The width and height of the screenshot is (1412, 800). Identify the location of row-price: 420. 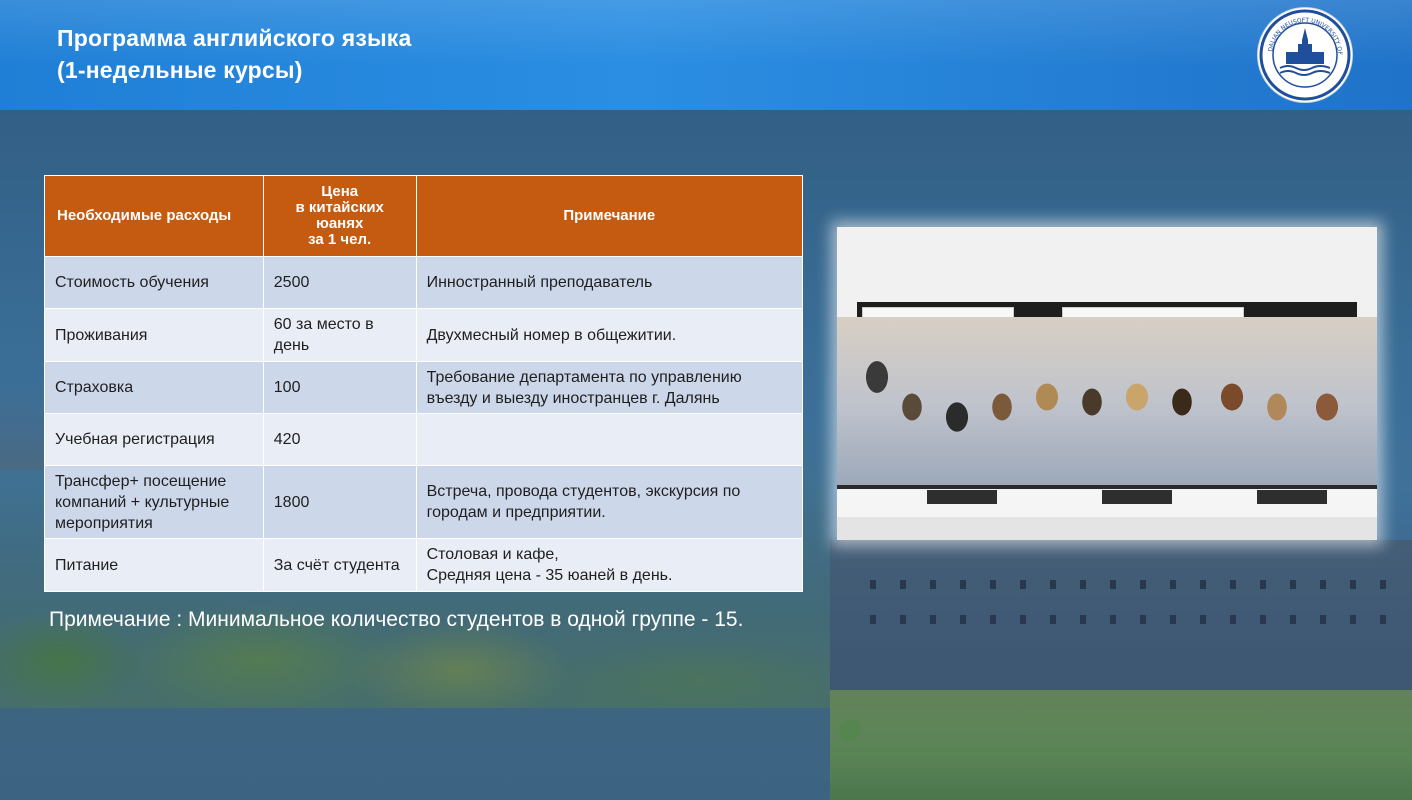
(339, 439).